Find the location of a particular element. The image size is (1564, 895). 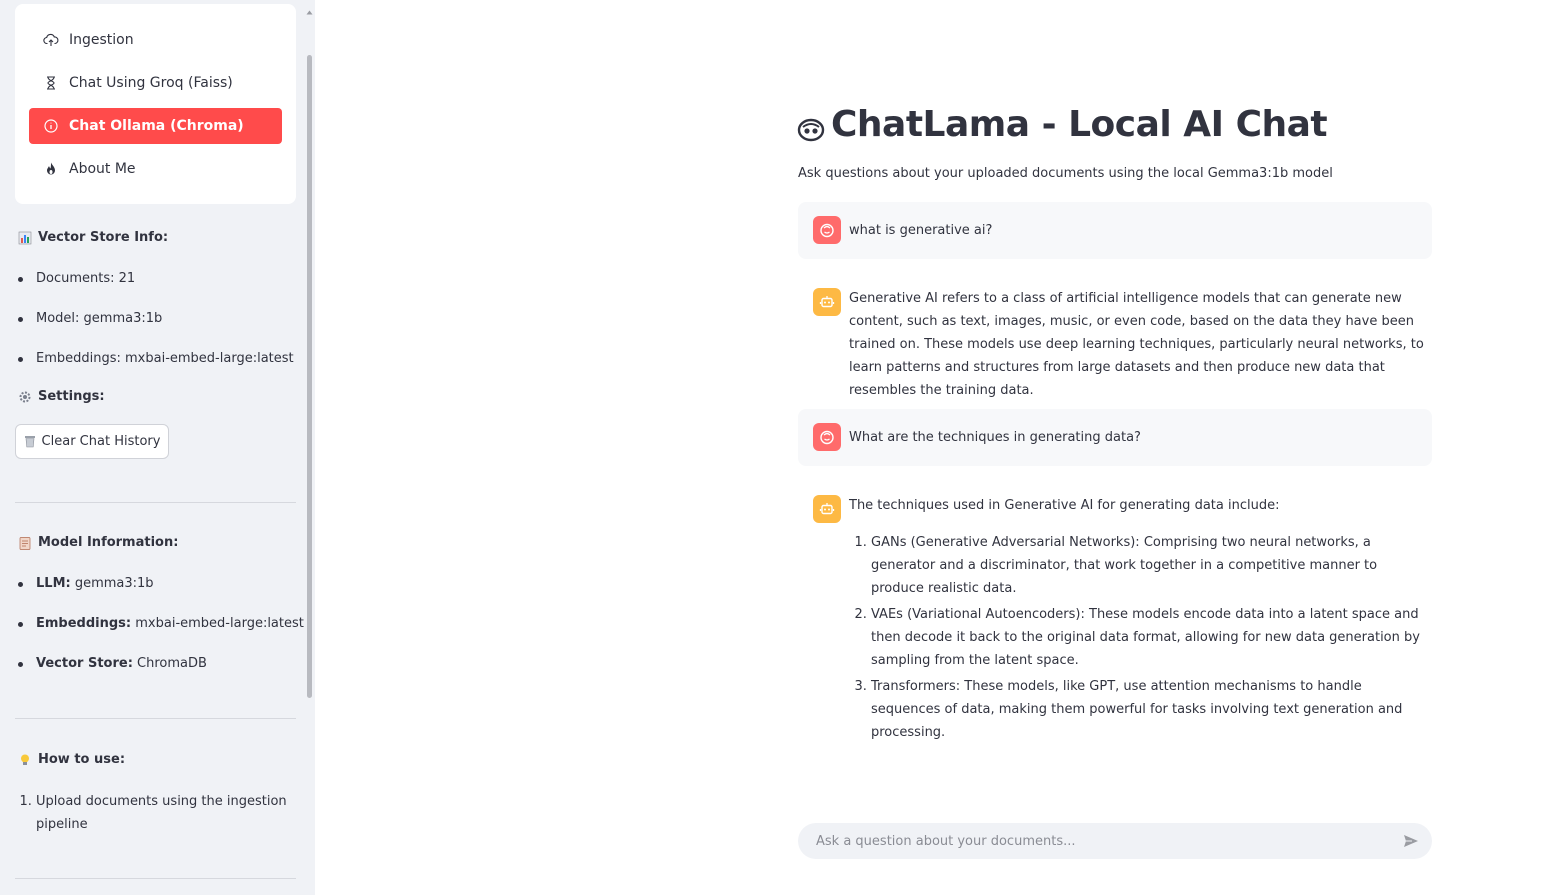

item-value: ChromaDB is located at coordinates (172, 663).